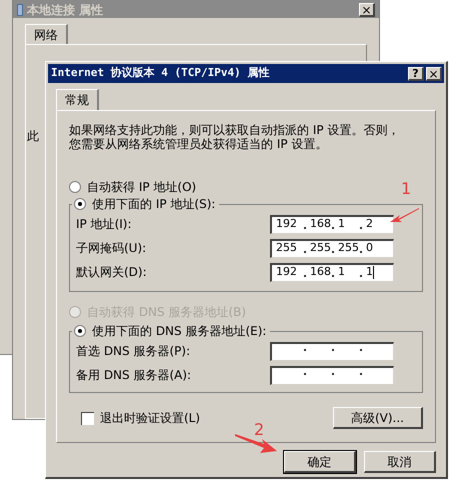  Describe the element at coordinates (400, 462) in the screenshot. I see `dialog-button: 取消` at that location.